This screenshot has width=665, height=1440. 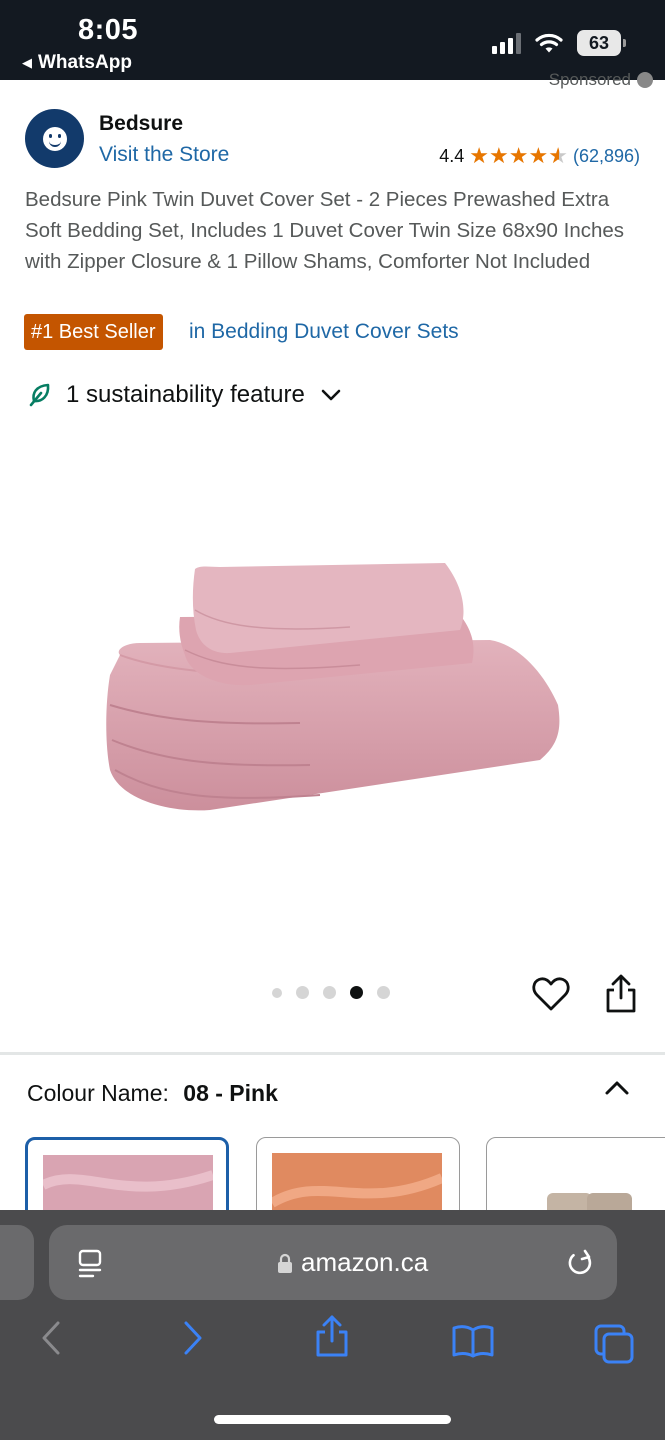 What do you see at coordinates (332, 1419) in the screenshot?
I see `home-indicator` at bounding box center [332, 1419].